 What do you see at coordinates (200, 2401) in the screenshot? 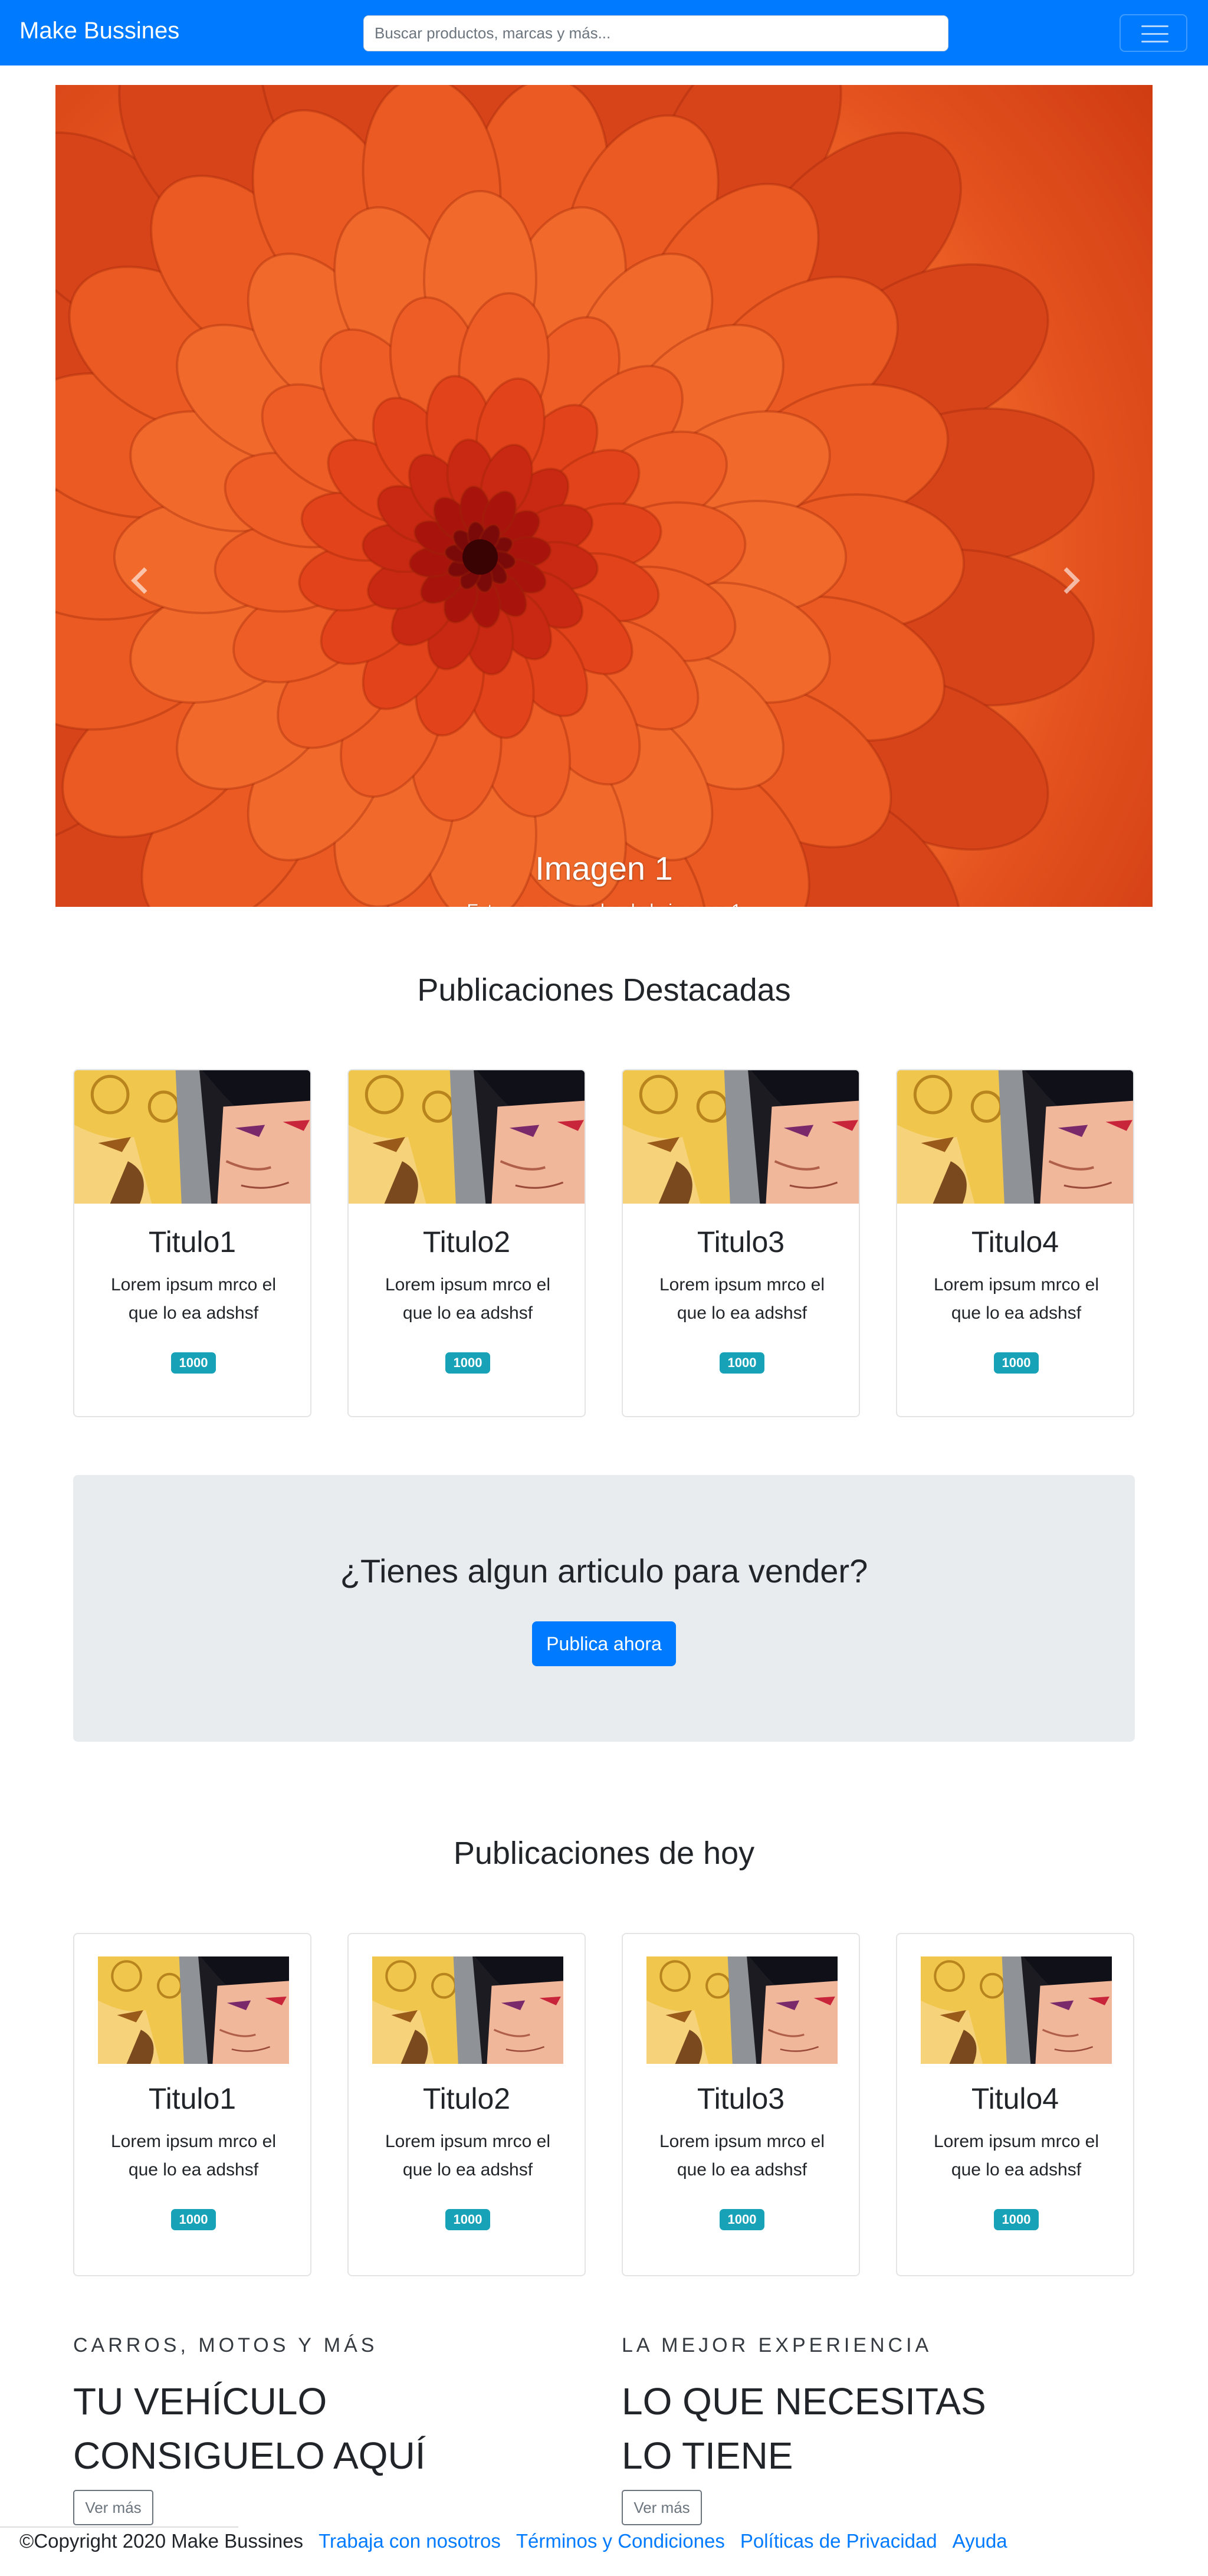
I see `promo-heading-line1: TU VEHÍCULO` at bounding box center [200, 2401].